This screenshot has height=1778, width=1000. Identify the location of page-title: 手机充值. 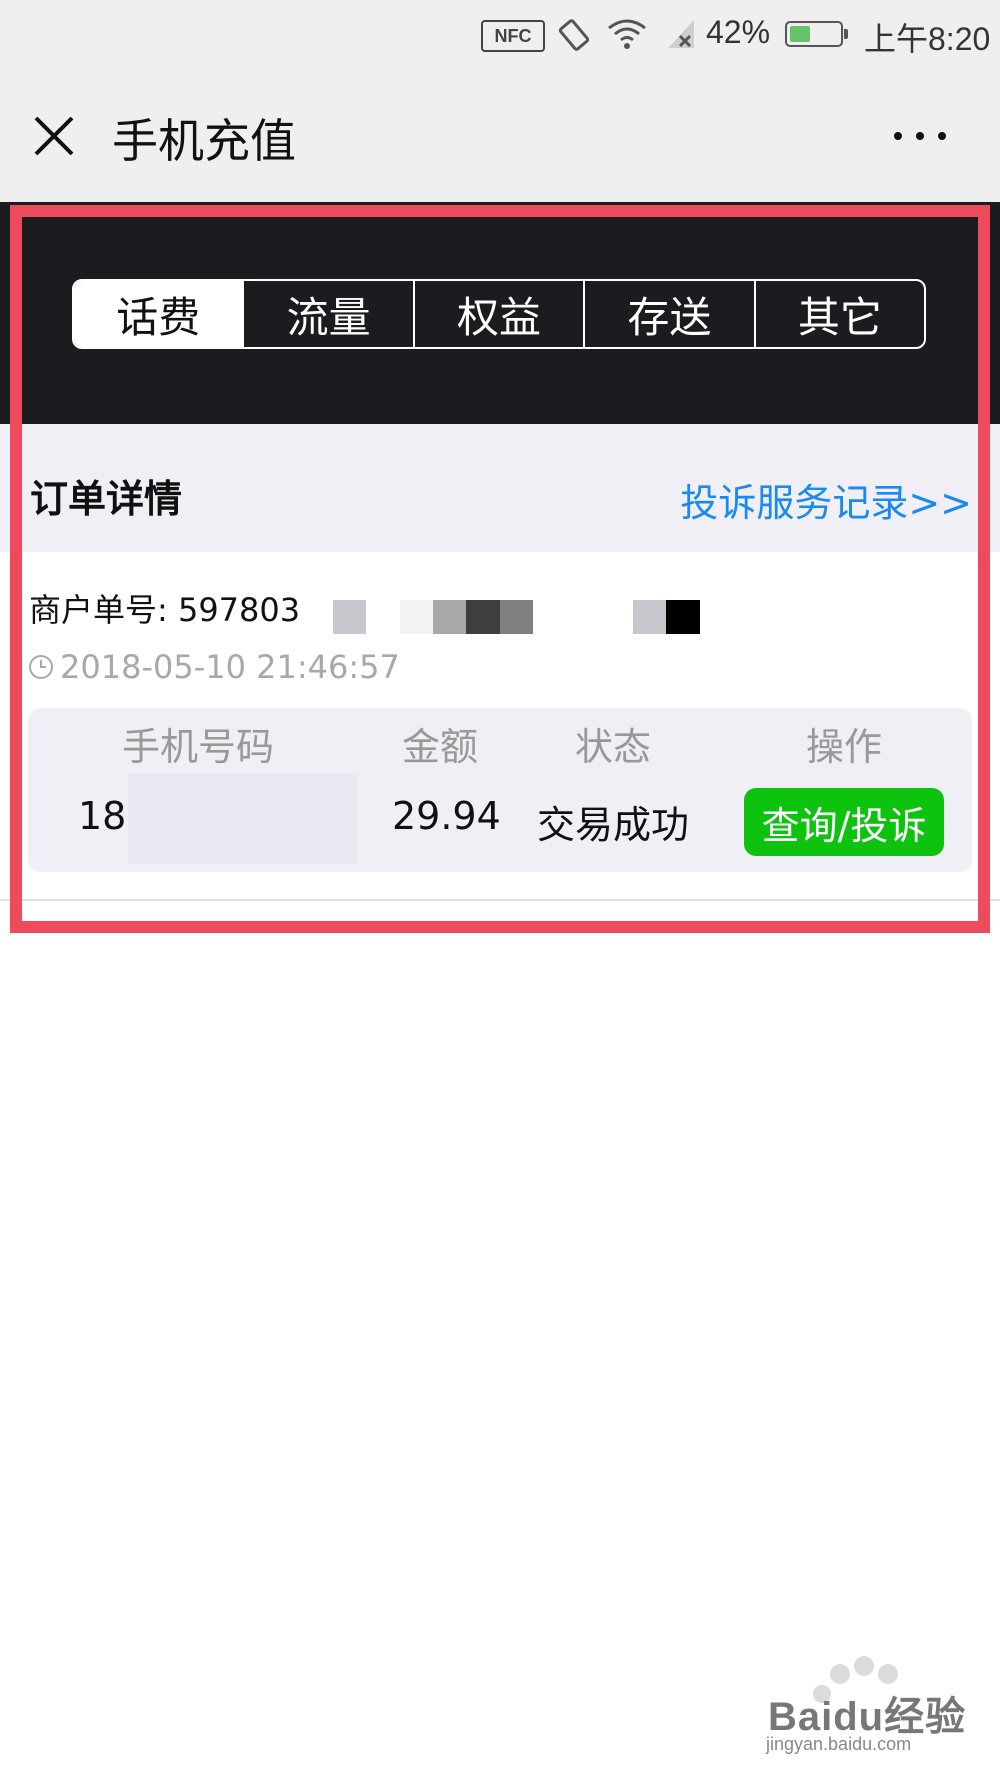
(204, 141).